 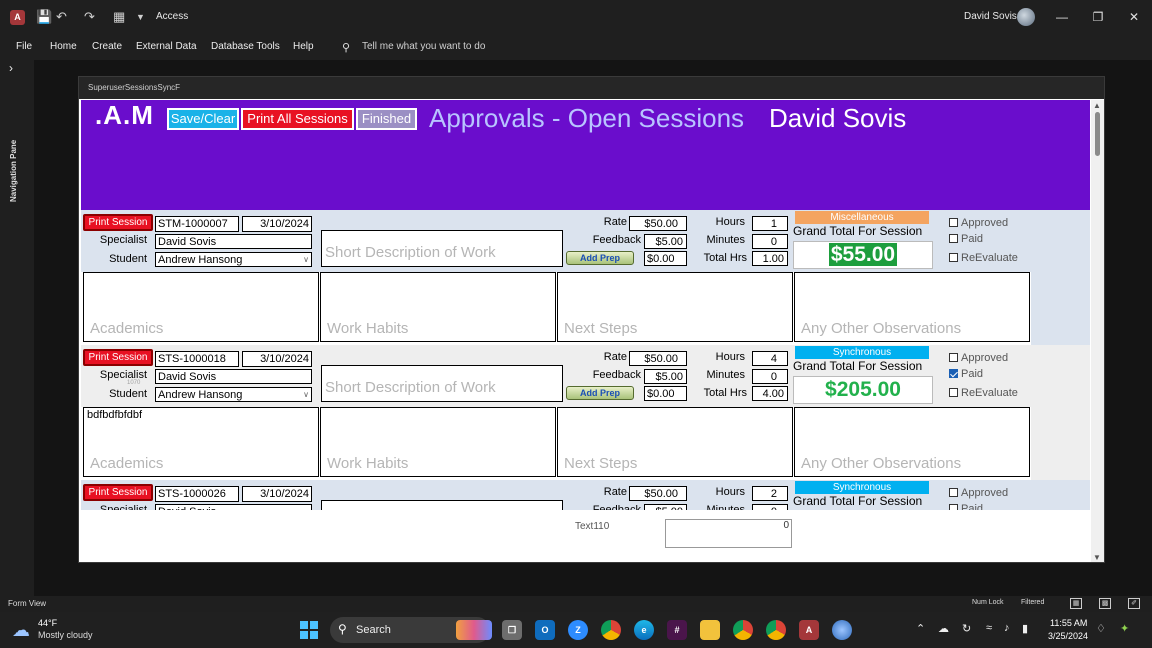 I want to click on tell-me-box: Tell me what you want to do, so click(x=423, y=46).